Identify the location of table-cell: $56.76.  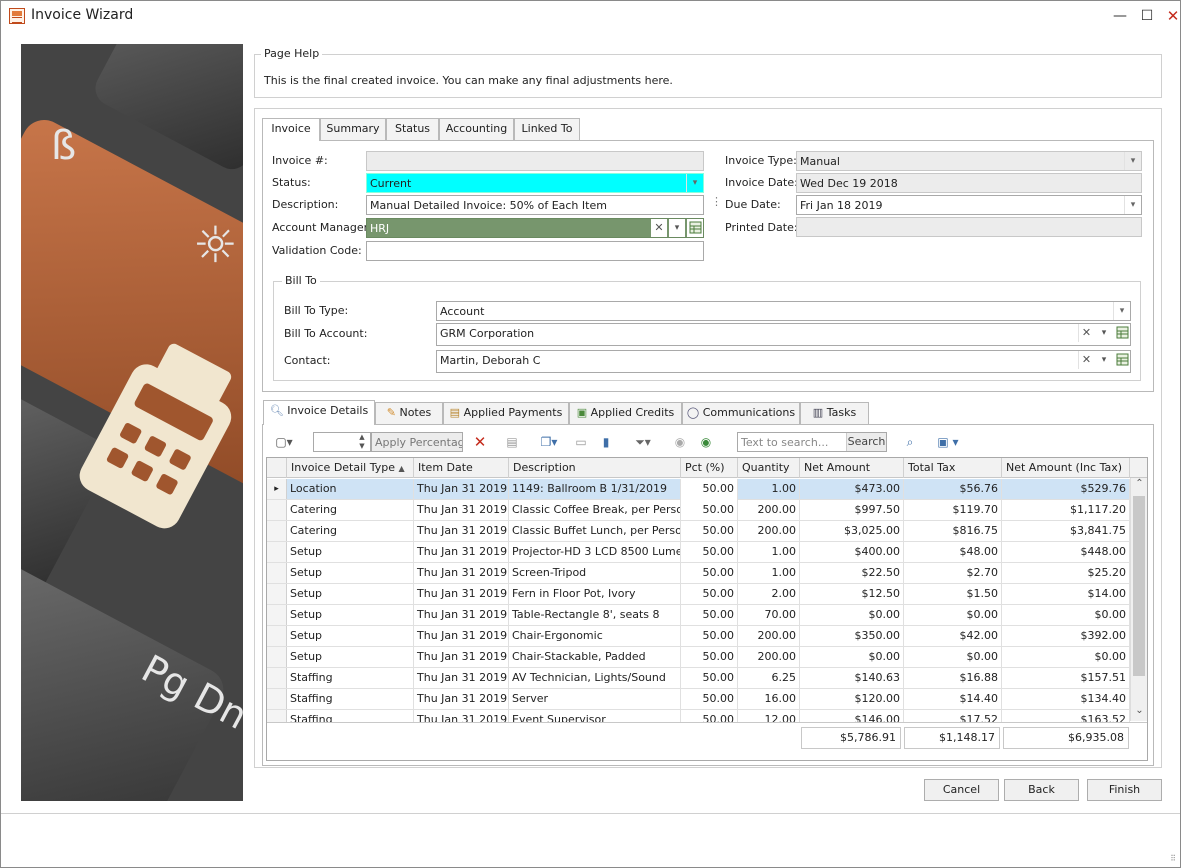
(953, 489).